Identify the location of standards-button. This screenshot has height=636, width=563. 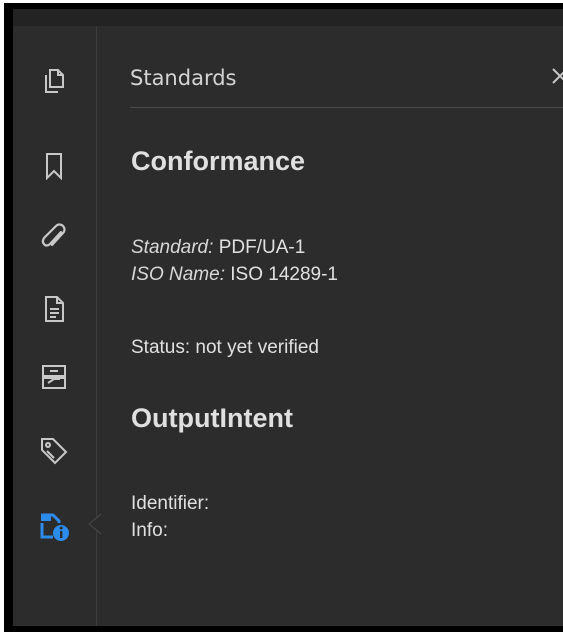
(54, 526).